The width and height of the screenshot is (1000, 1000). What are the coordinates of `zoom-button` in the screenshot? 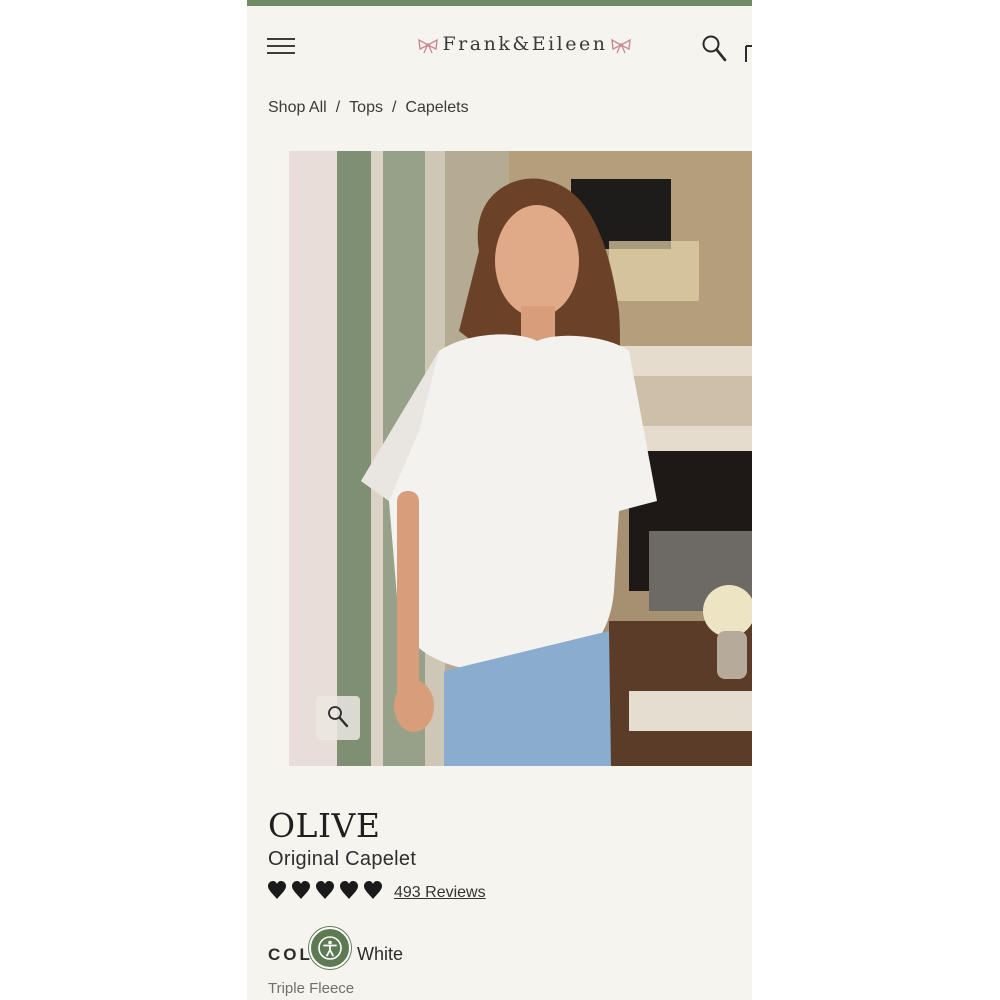 It's located at (338, 718).